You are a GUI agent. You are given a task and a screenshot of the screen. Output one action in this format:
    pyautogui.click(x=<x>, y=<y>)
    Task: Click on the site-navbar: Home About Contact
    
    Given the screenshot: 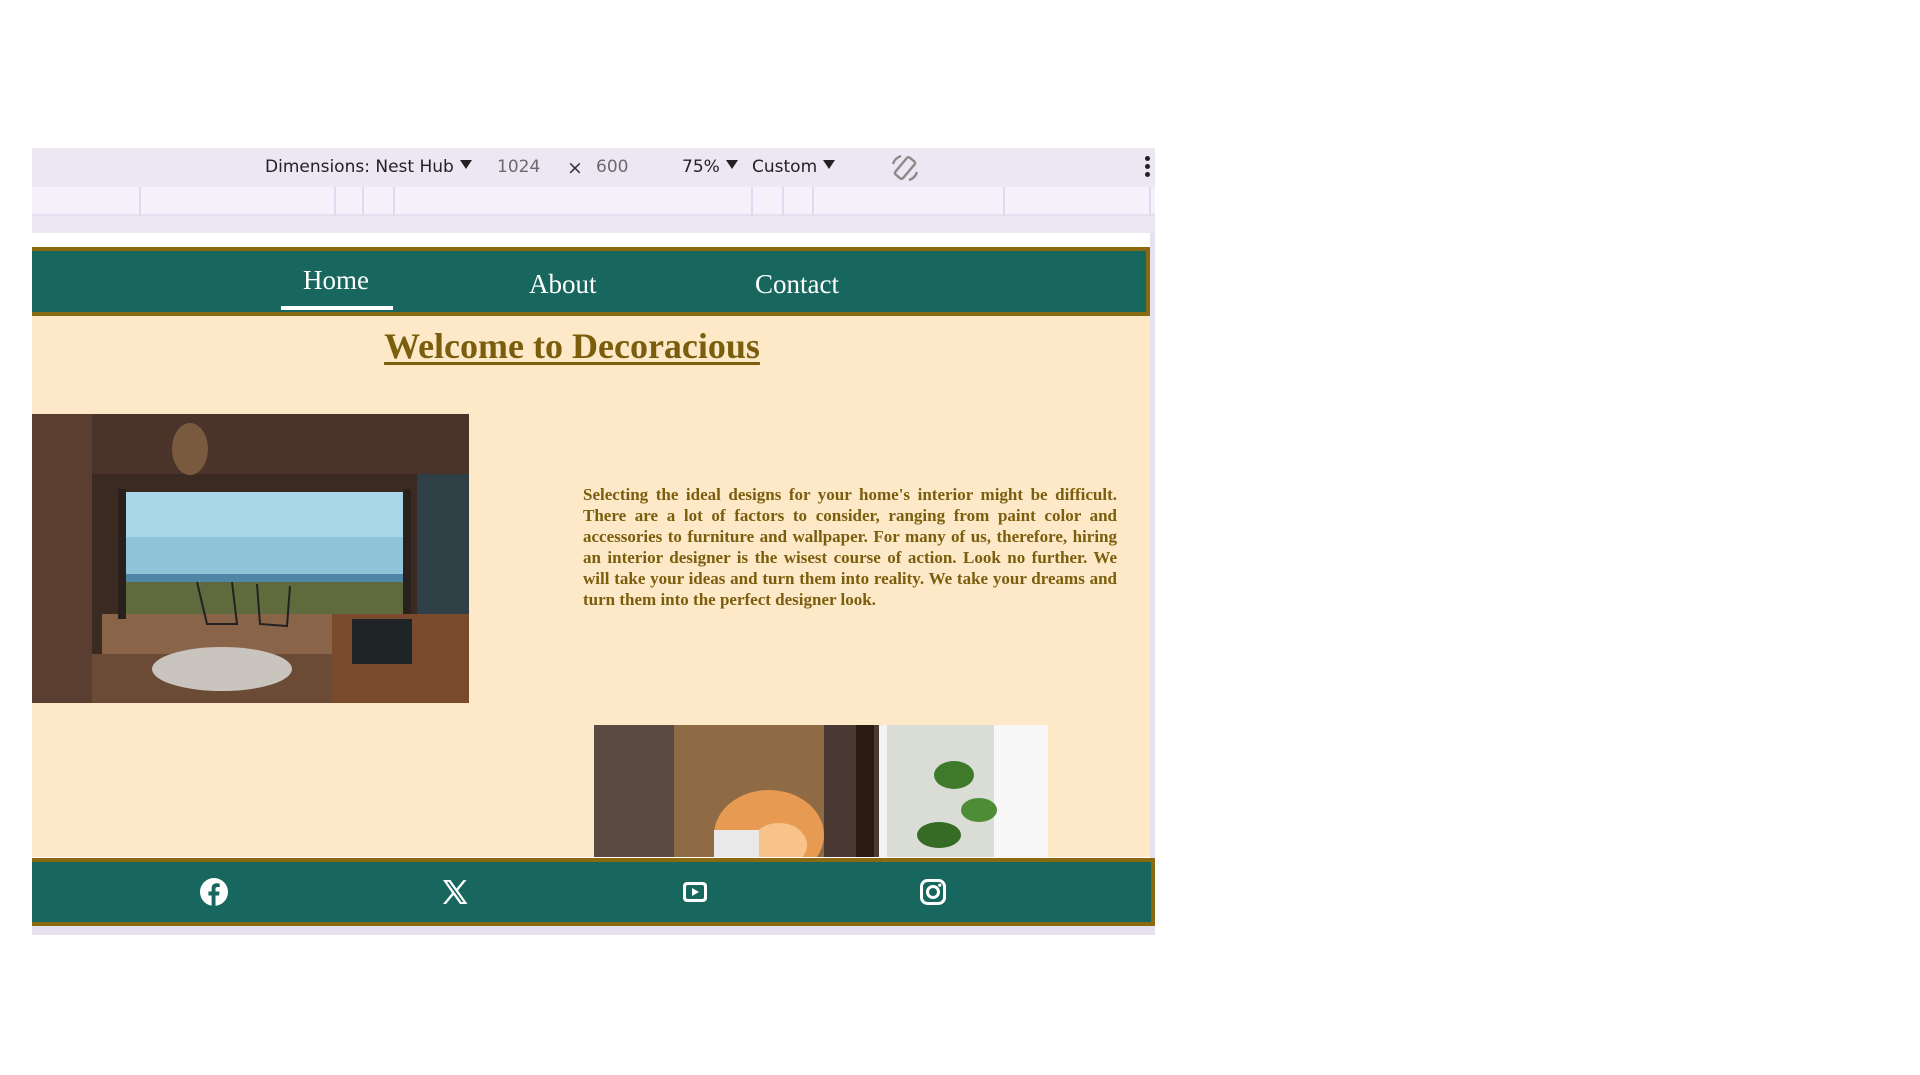 What is the action you would take?
    pyautogui.click(x=591, y=281)
    